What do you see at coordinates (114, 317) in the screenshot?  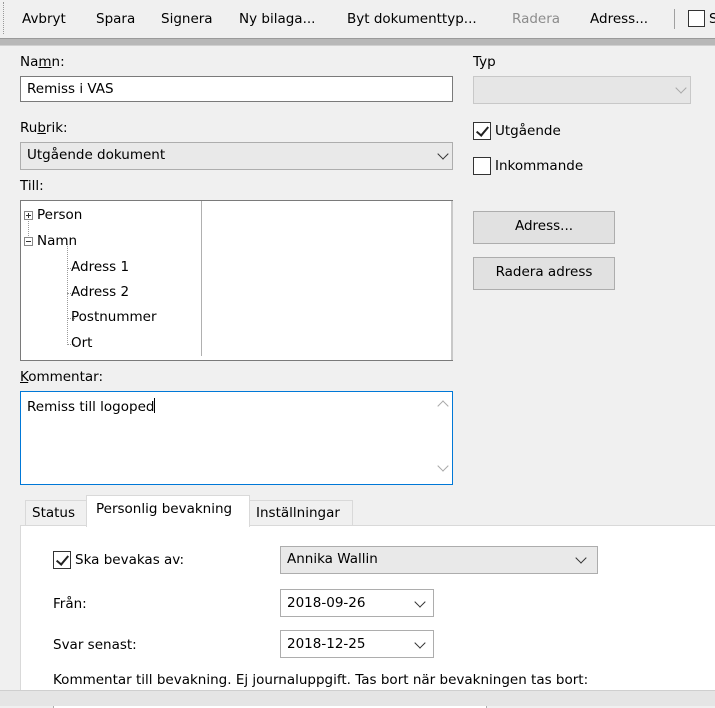 I see `tree-node-postal-code: Postnummer` at bounding box center [114, 317].